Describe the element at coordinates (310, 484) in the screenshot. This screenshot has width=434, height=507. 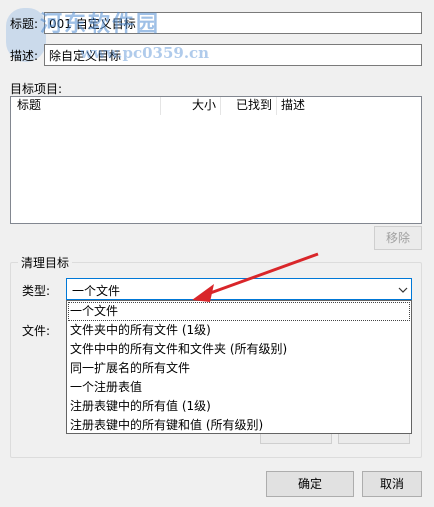
I see `ok-button: 确定` at that location.